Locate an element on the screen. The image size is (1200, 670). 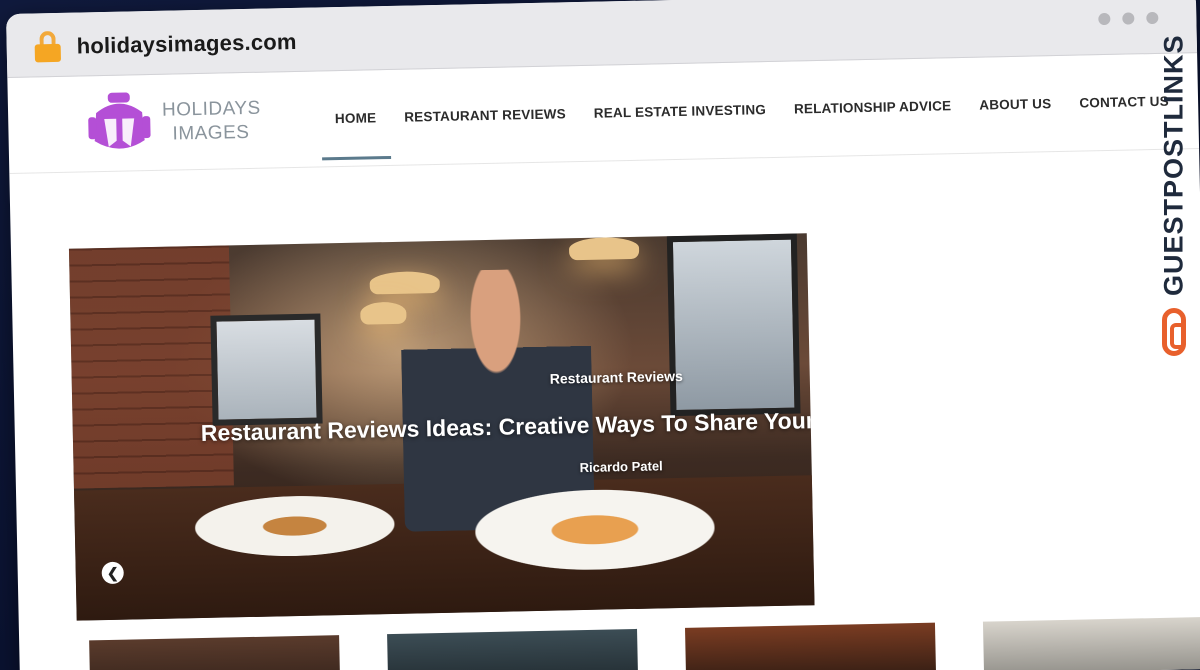
url-text: holidaysimages.com is located at coordinates (186, 43).